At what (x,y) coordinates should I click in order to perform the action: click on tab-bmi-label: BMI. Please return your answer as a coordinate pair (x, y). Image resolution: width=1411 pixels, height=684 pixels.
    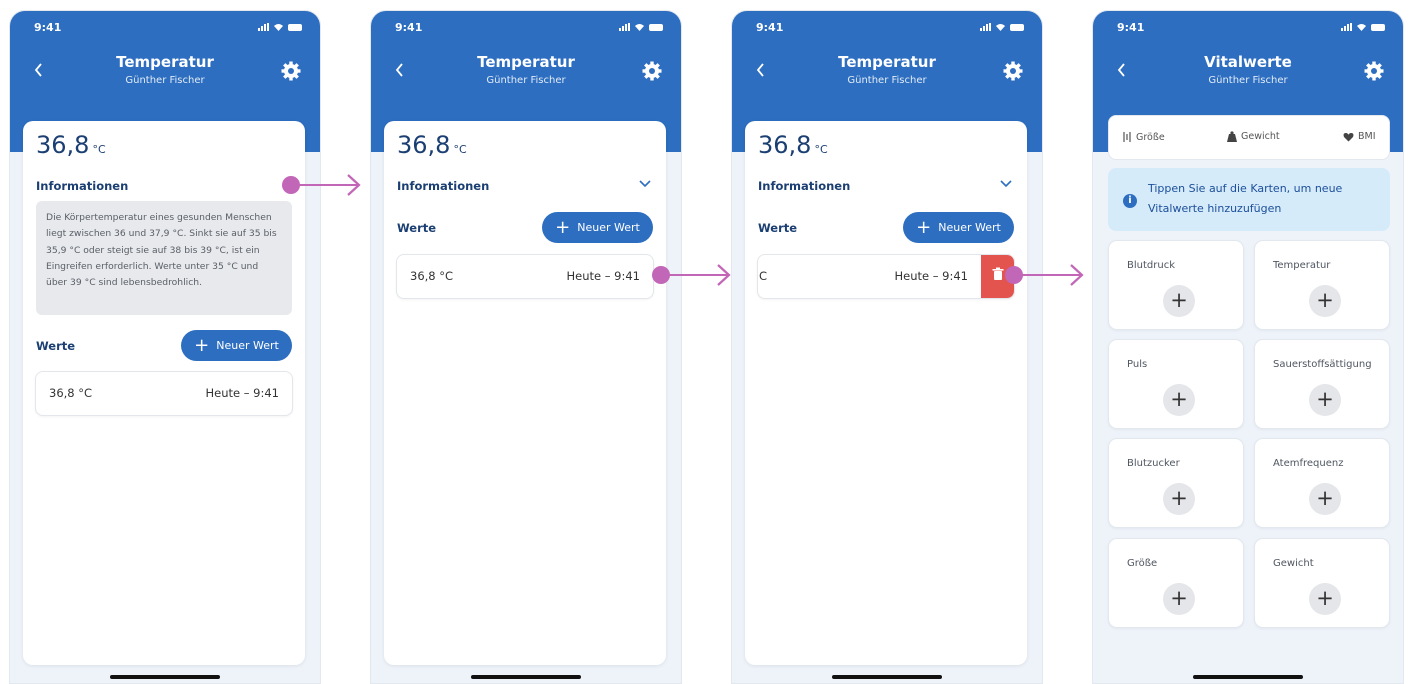
    Looking at the image, I should click on (1367, 136).